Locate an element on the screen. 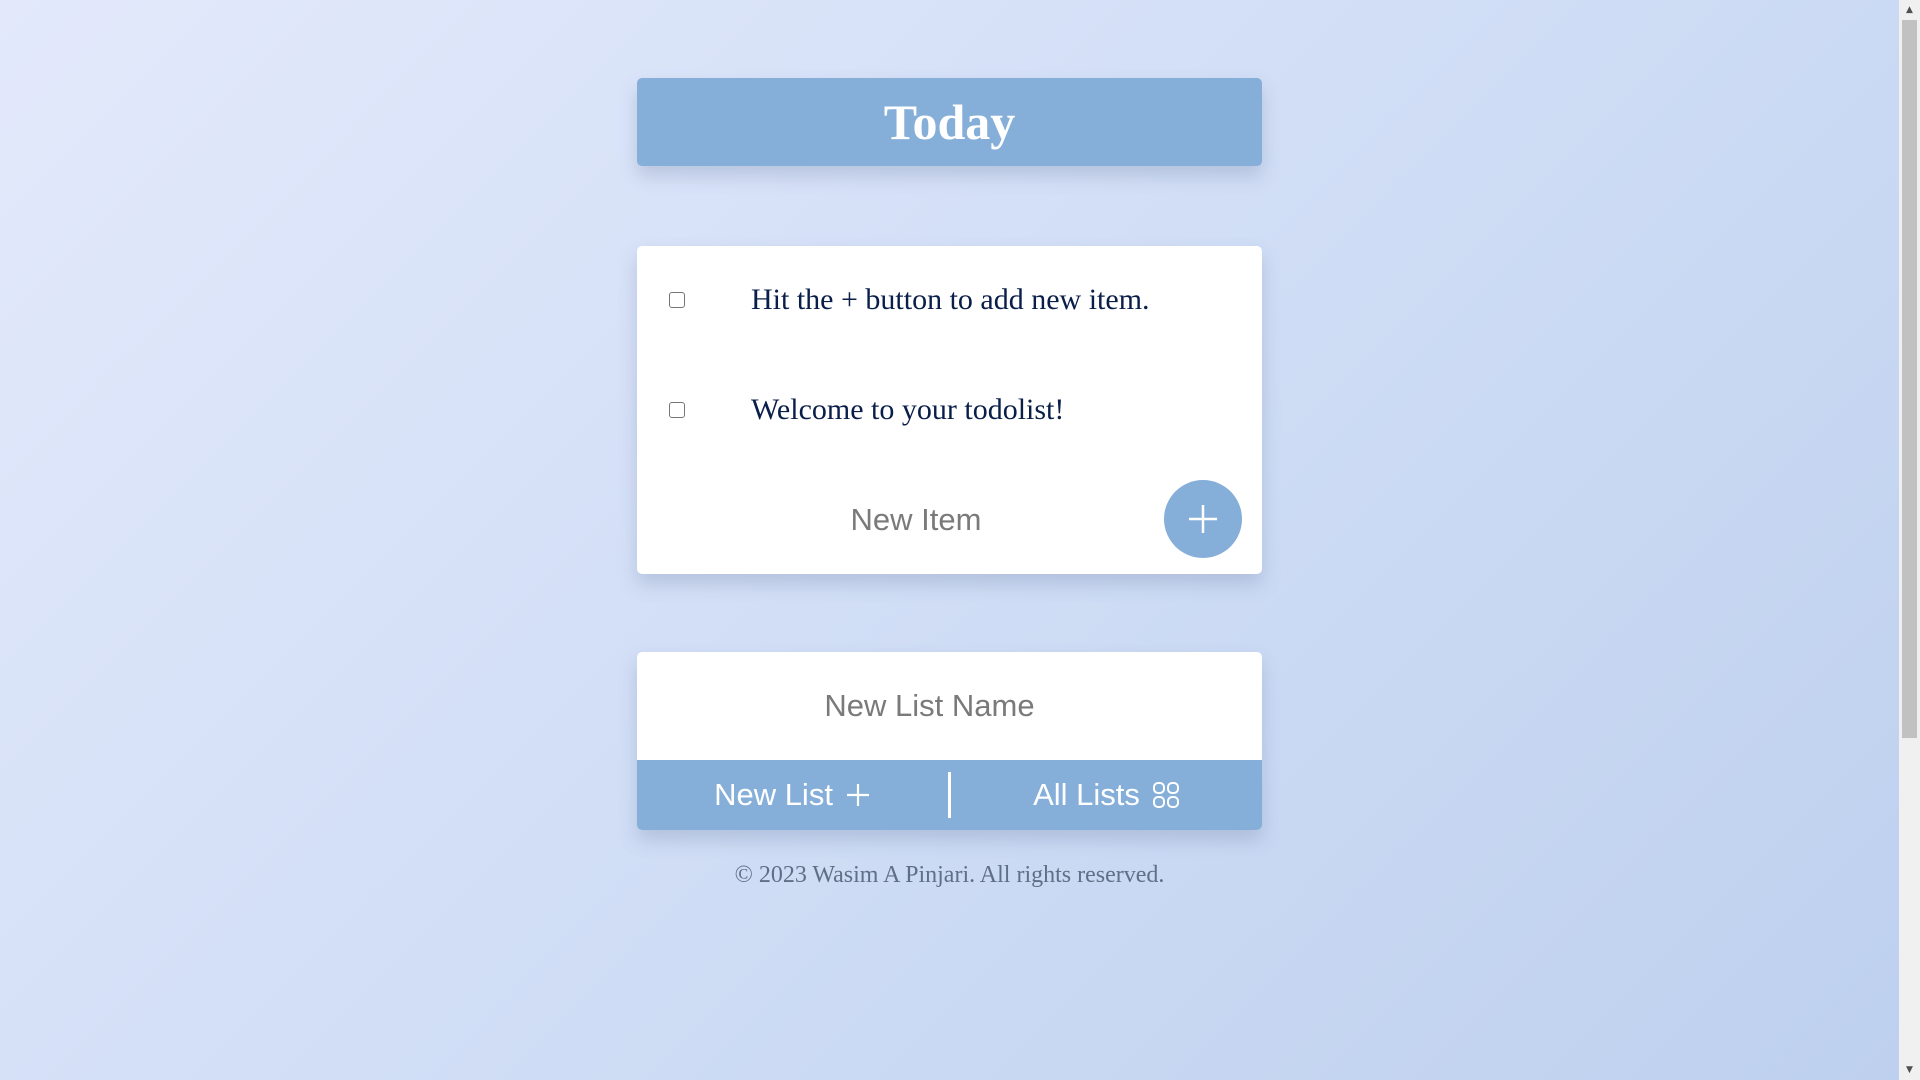  new-list-card: New List All Lists is located at coordinates (949, 741).